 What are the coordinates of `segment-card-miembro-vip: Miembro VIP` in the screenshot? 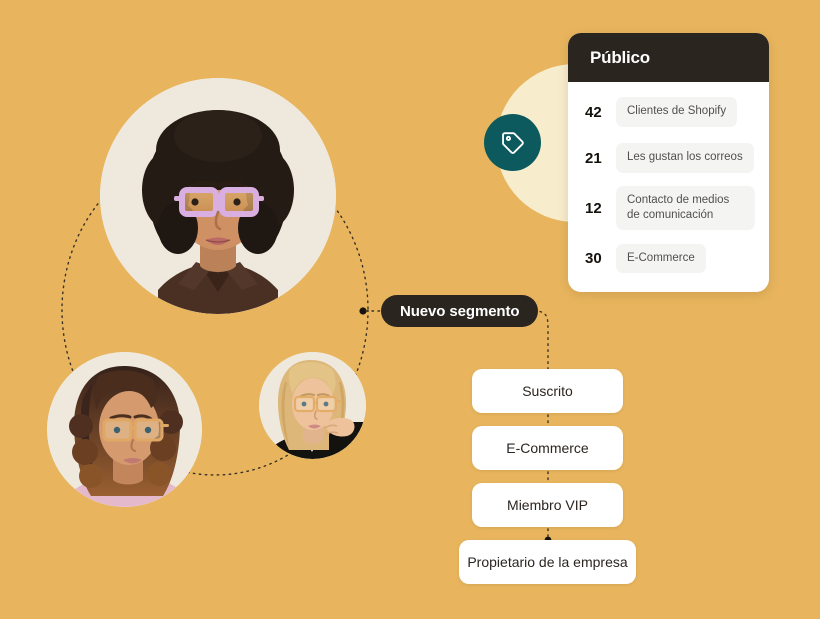 It's located at (547, 505).